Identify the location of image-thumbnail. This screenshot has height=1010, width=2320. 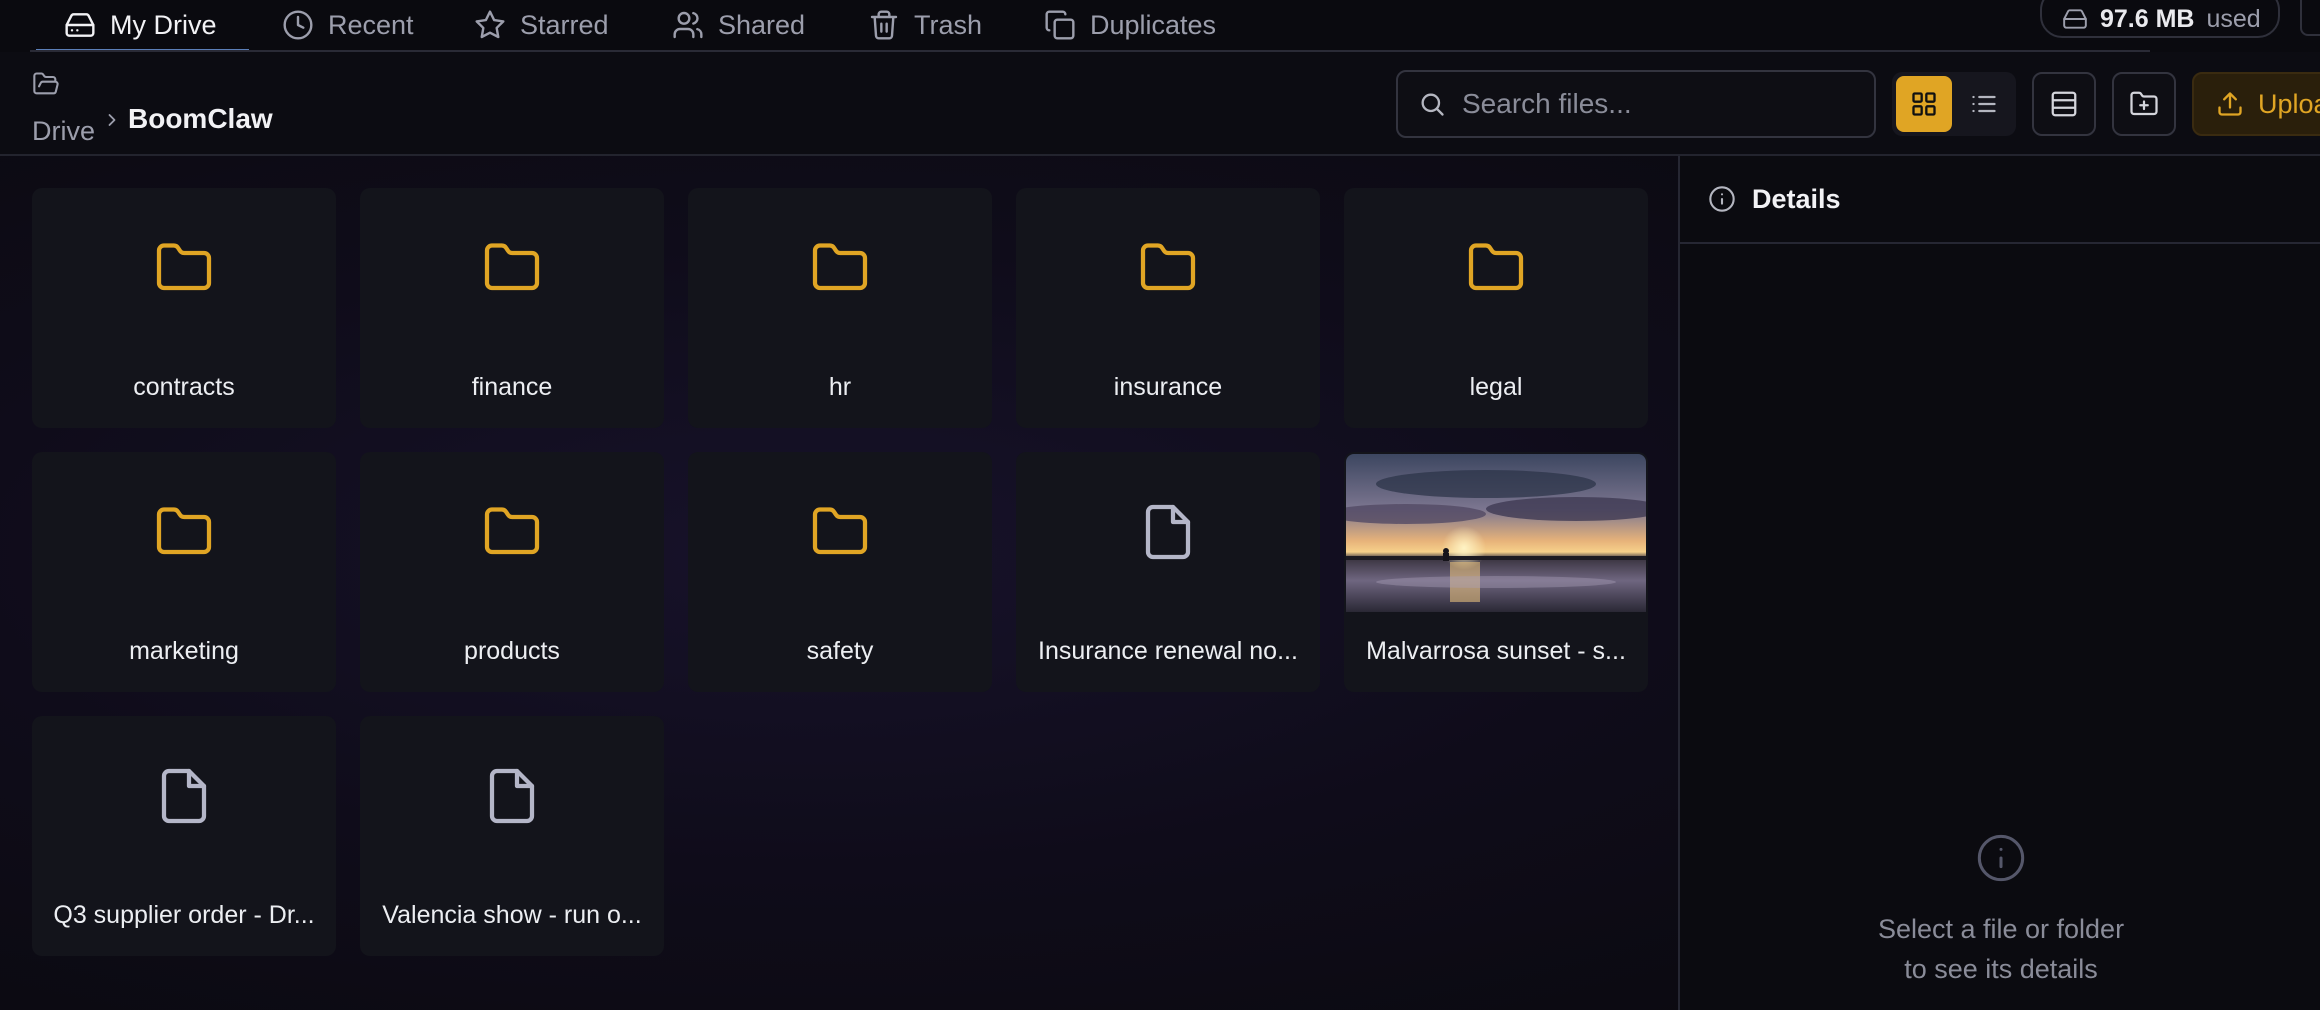
(1496, 533).